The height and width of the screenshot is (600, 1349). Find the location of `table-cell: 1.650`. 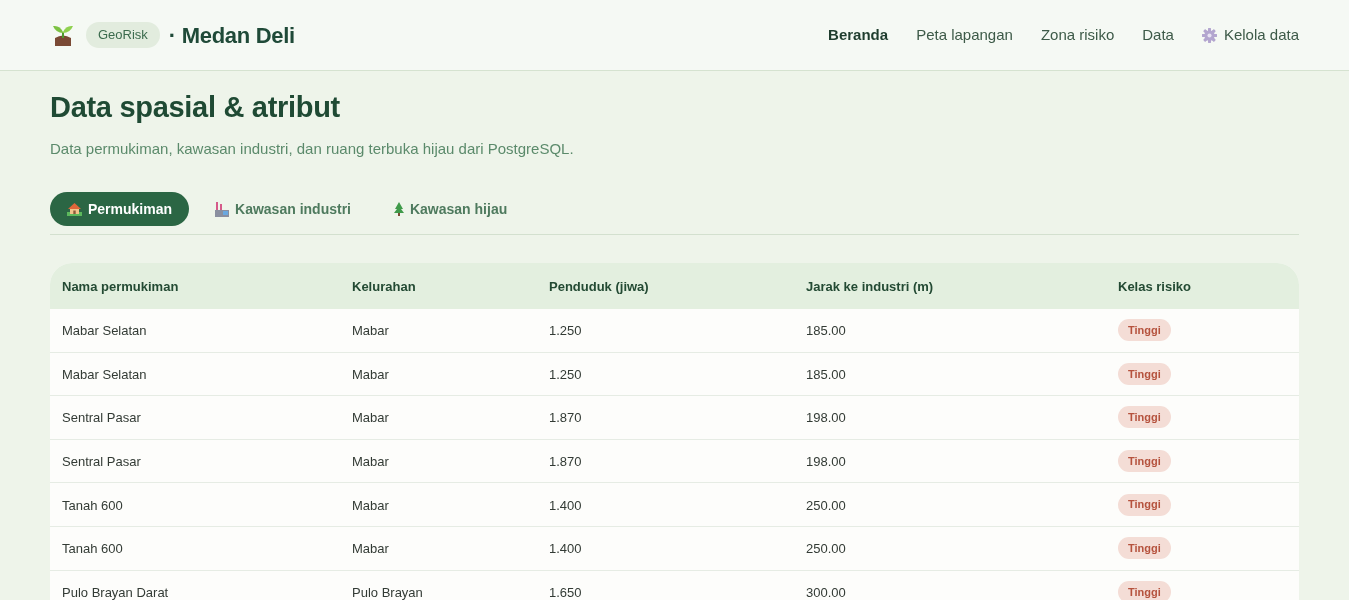

table-cell: 1.650 is located at coordinates (565, 592).